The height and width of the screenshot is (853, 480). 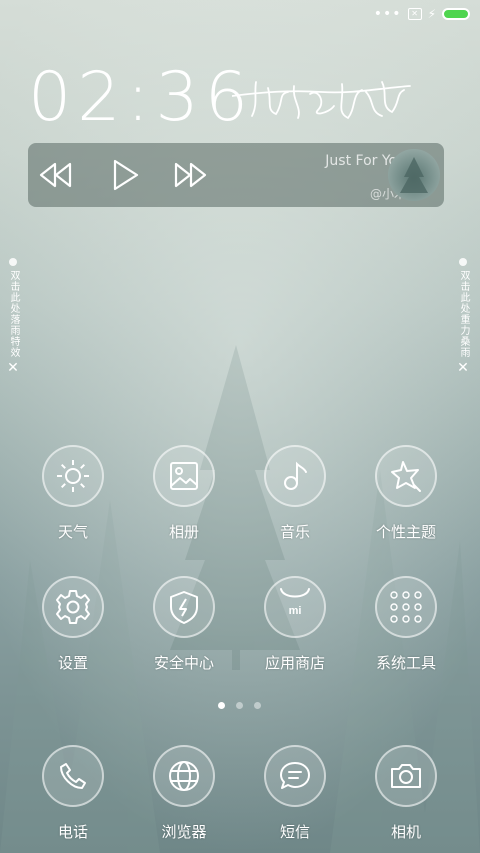 I want to click on themes-icon-button, so click(x=406, y=476).